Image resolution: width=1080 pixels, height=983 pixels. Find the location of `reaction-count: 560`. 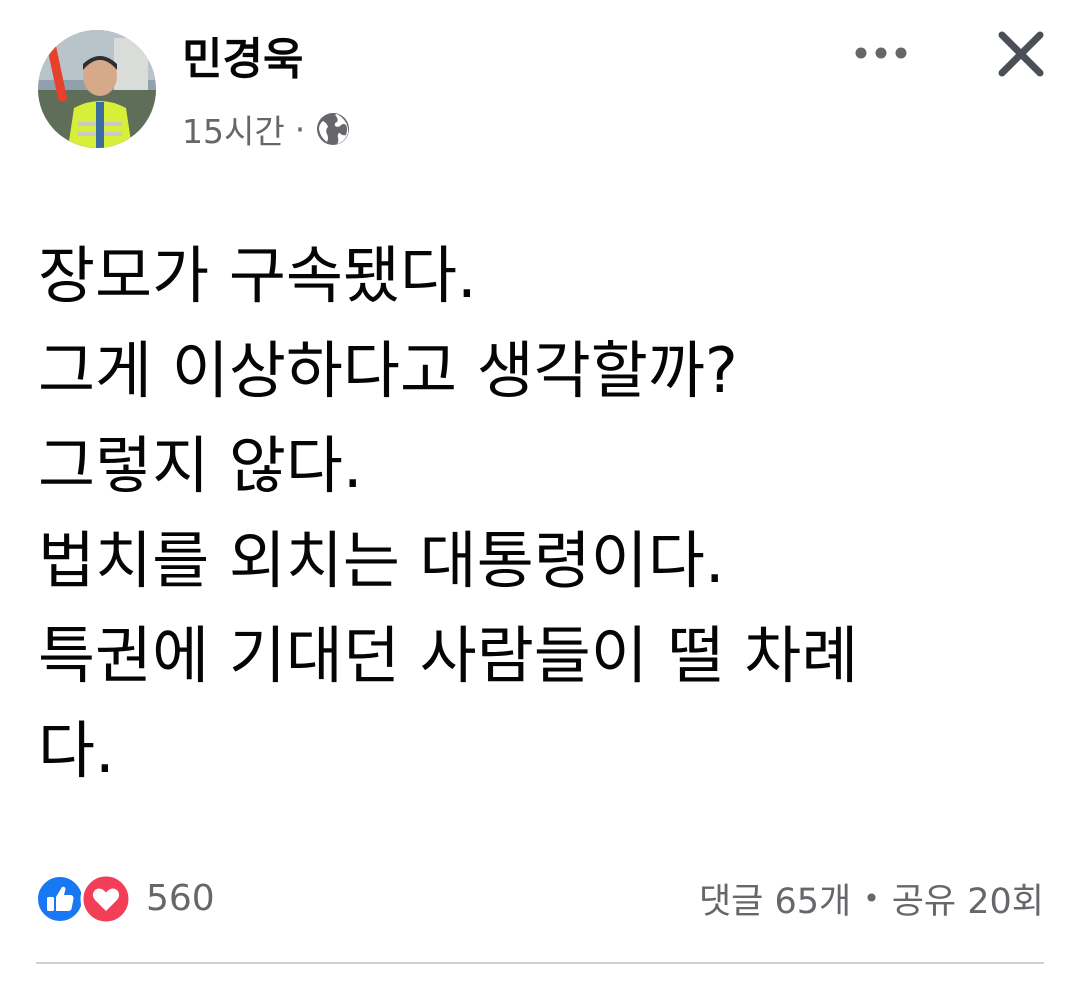

reaction-count: 560 is located at coordinates (180, 898).